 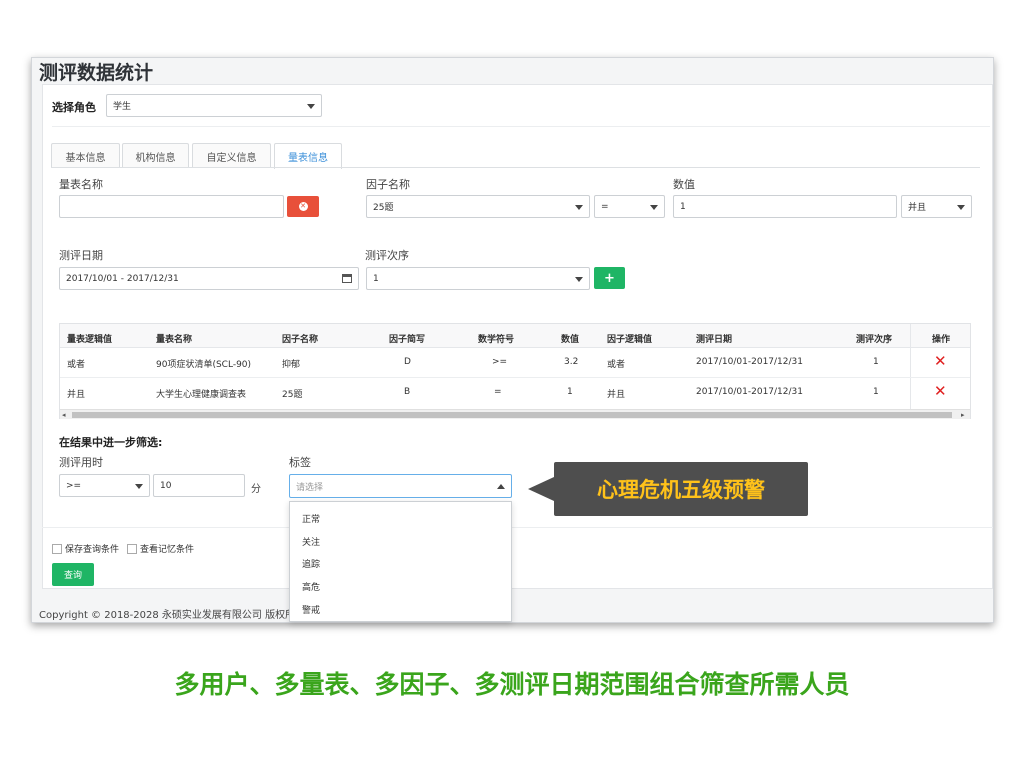 What do you see at coordinates (57, 548) in the screenshot?
I see `save-query-checkbox` at bounding box center [57, 548].